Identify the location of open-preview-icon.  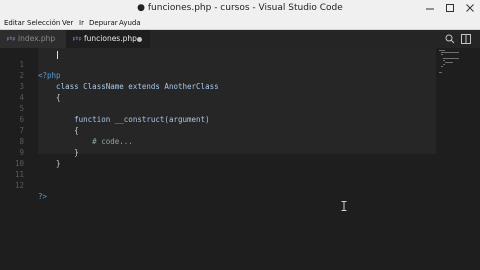
(466, 39).